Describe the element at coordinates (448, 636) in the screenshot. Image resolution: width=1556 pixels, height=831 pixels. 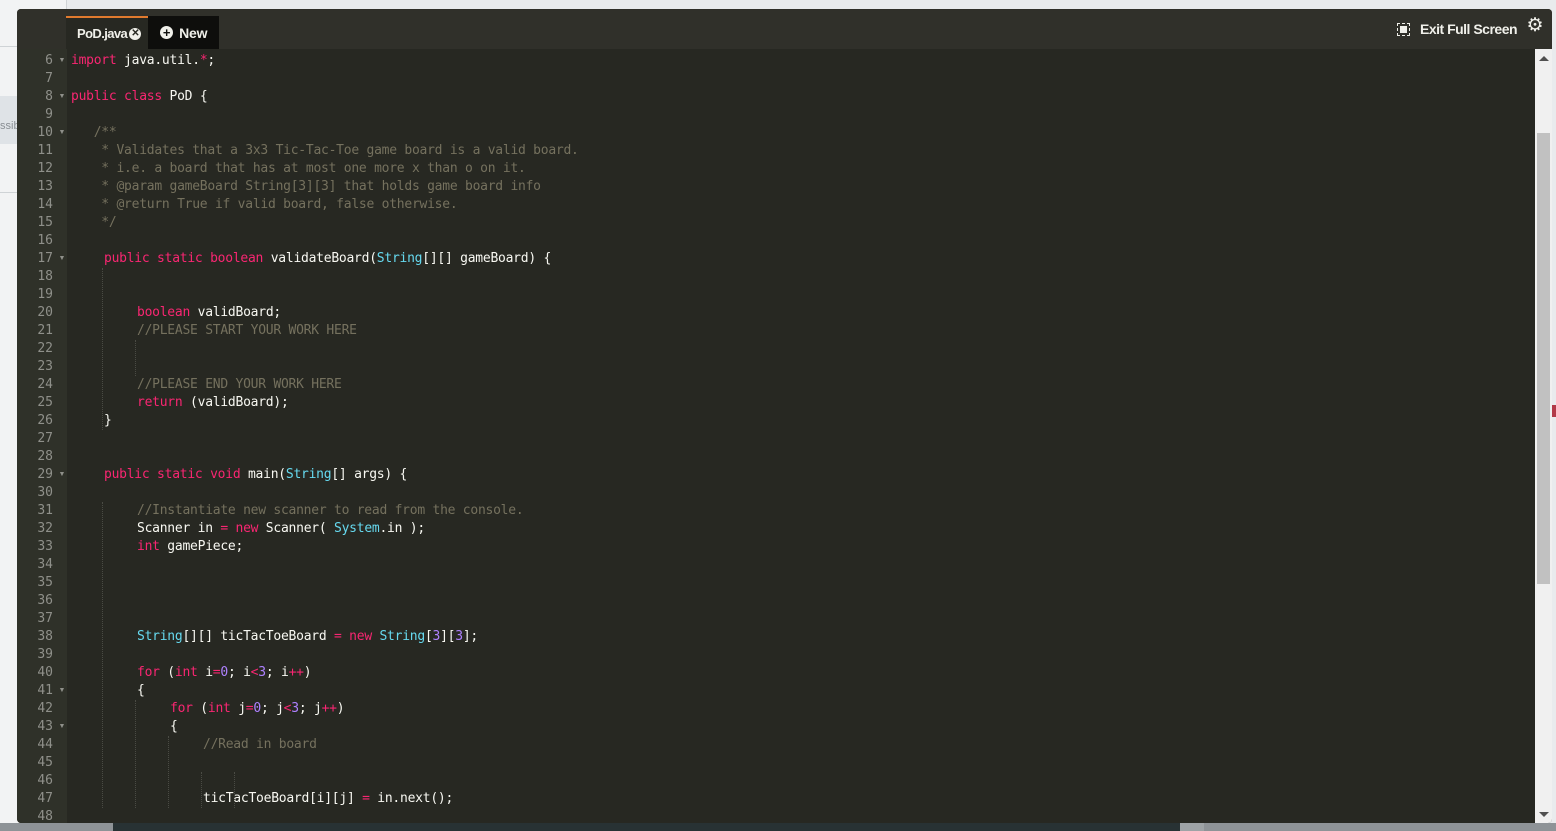
I see `code-token: ][` at that location.